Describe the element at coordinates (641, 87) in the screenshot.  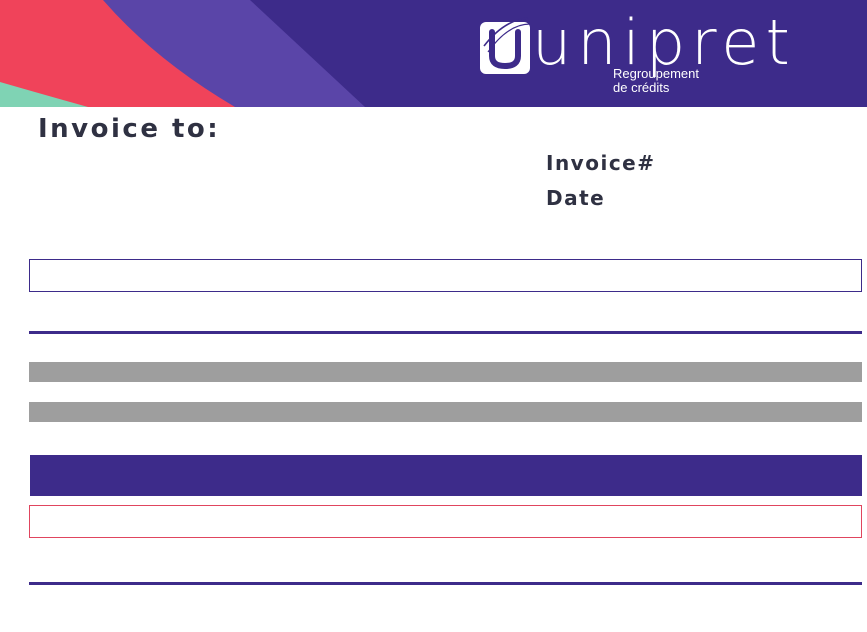
I see `tagline-line-2: de crédits` at that location.